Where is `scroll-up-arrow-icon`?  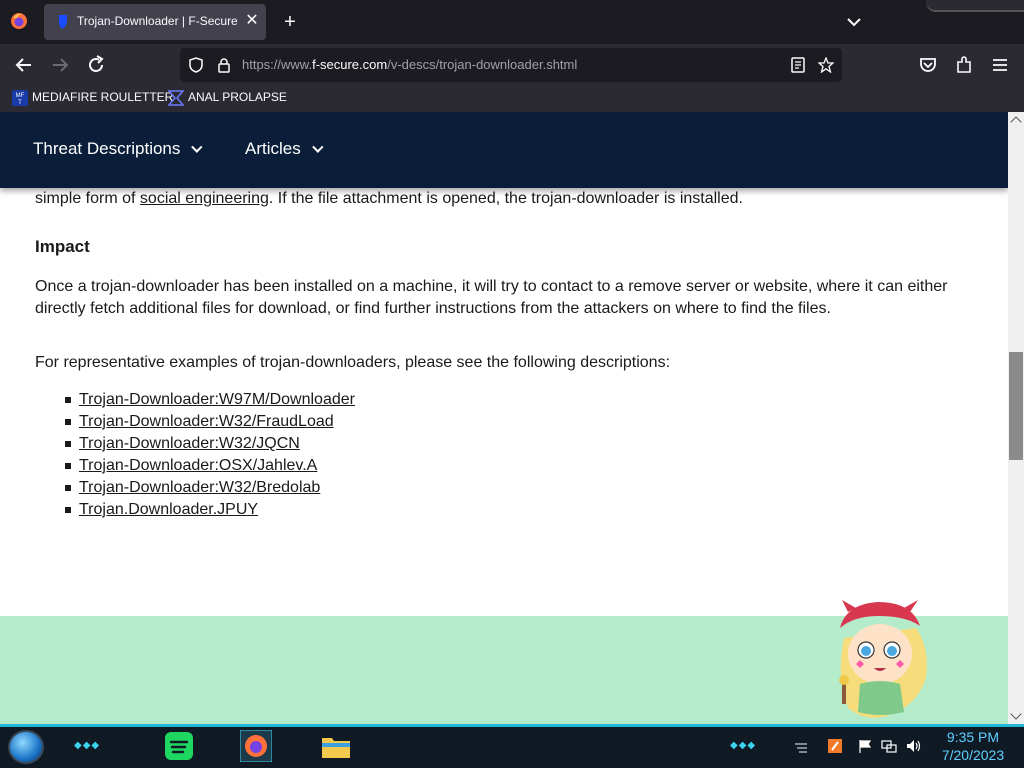 scroll-up-arrow-icon is located at coordinates (1016, 122).